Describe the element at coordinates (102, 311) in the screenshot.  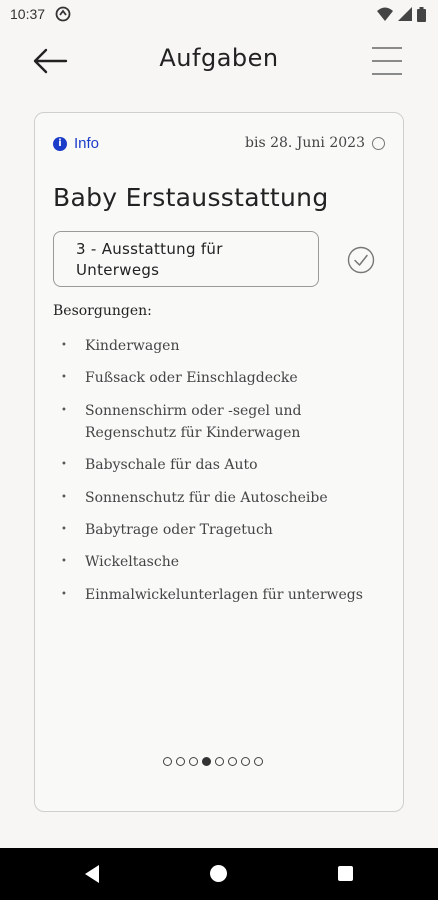
I see `section-label: Besorgungen:` at that location.